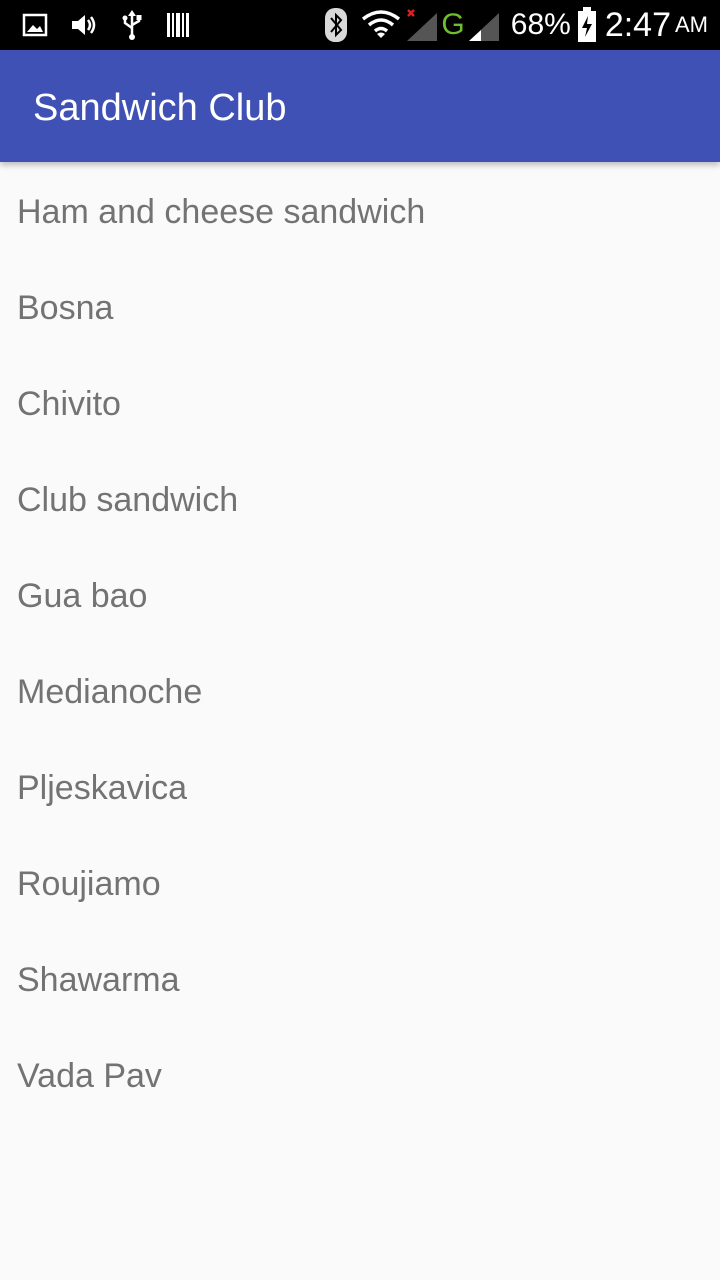  Describe the element at coordinates (360, 1074) in the screenshot. I see `list-item: Vada Pav` at that location.